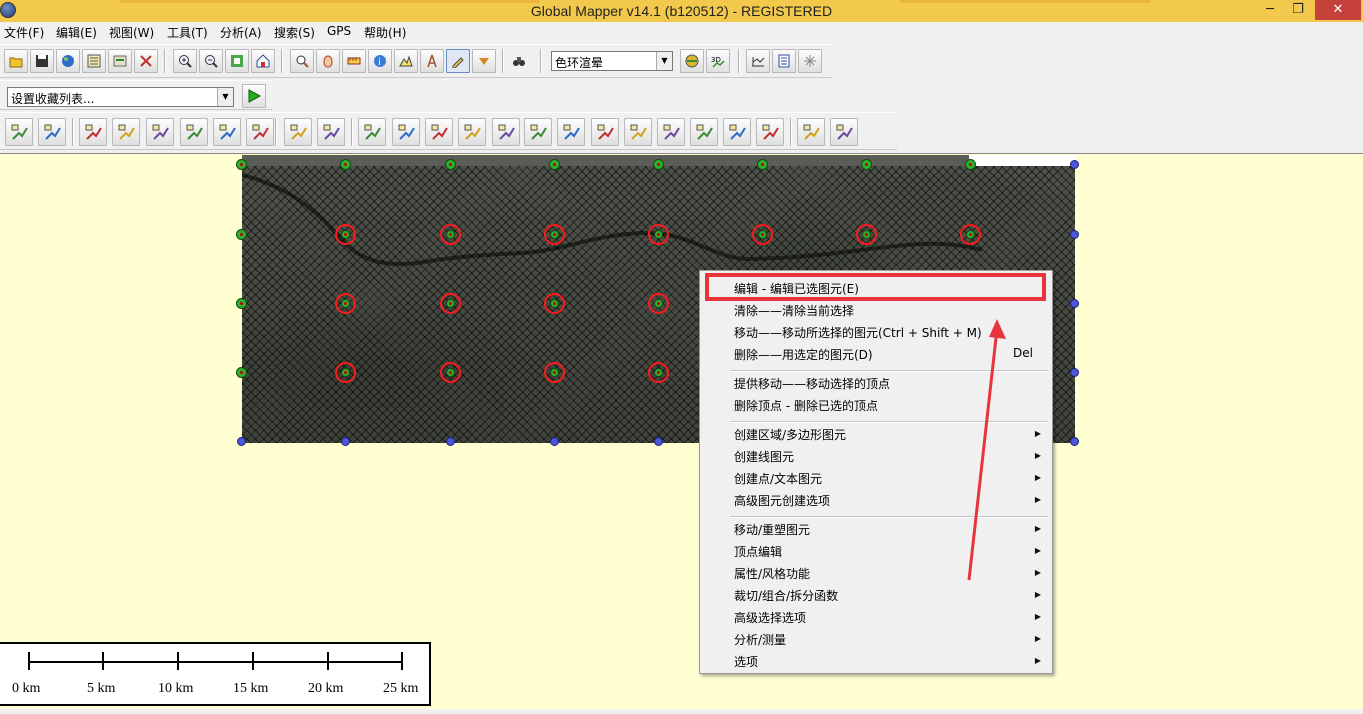  What do you see at coordinates (120, 61) in the screenshot?
I see `config-button` at bounding box center [120, 61].